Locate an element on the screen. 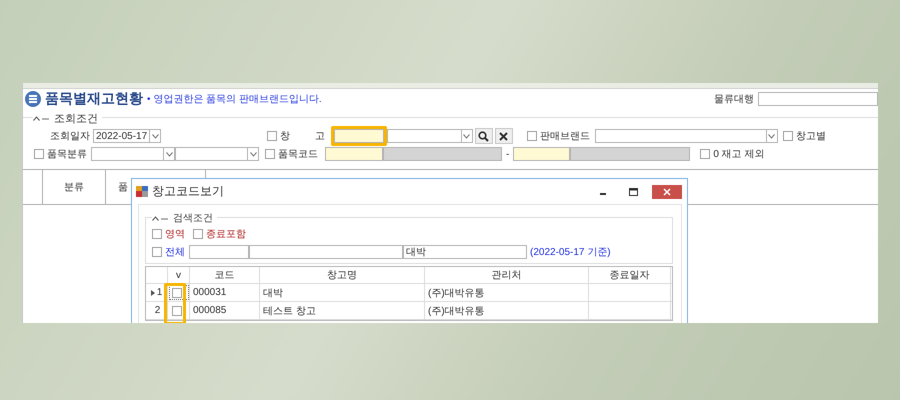 The height and width of the screenshot is (400, 900). field-label: 품목분류 is located at coordinates (67, 154).